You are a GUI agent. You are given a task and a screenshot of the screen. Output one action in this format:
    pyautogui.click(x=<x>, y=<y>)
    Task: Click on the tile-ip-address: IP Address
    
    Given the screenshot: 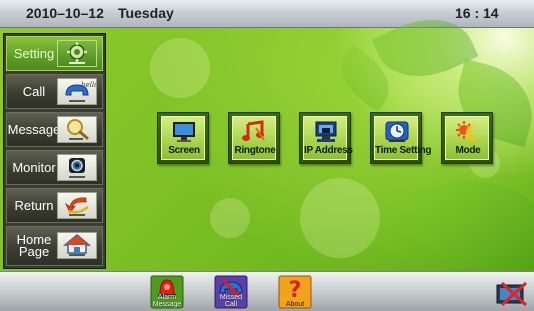 What is the action you would take?
    pyautogui.click(x=326, y=138)
    